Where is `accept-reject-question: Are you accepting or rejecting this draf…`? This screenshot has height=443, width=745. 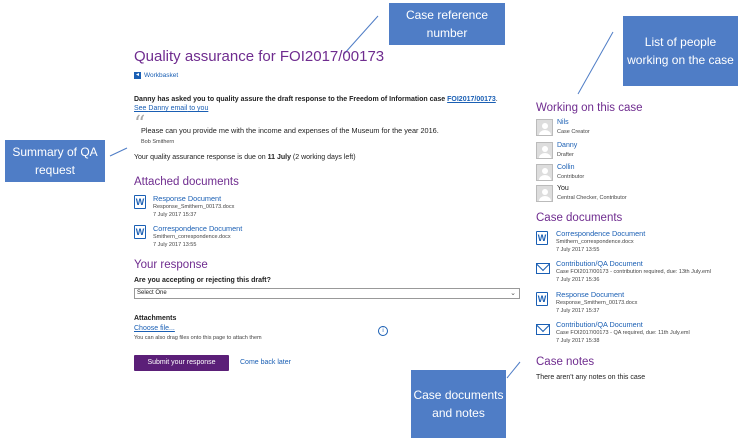 accept-reject-question: Are you accepting or rejecting this draf… is located at coordinates (202, 280).